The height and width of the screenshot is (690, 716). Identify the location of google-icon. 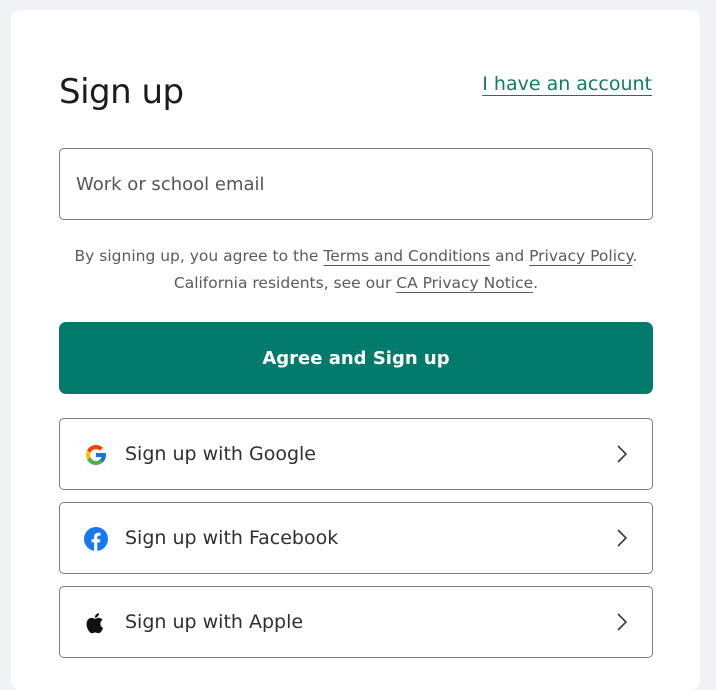
(96, 455).